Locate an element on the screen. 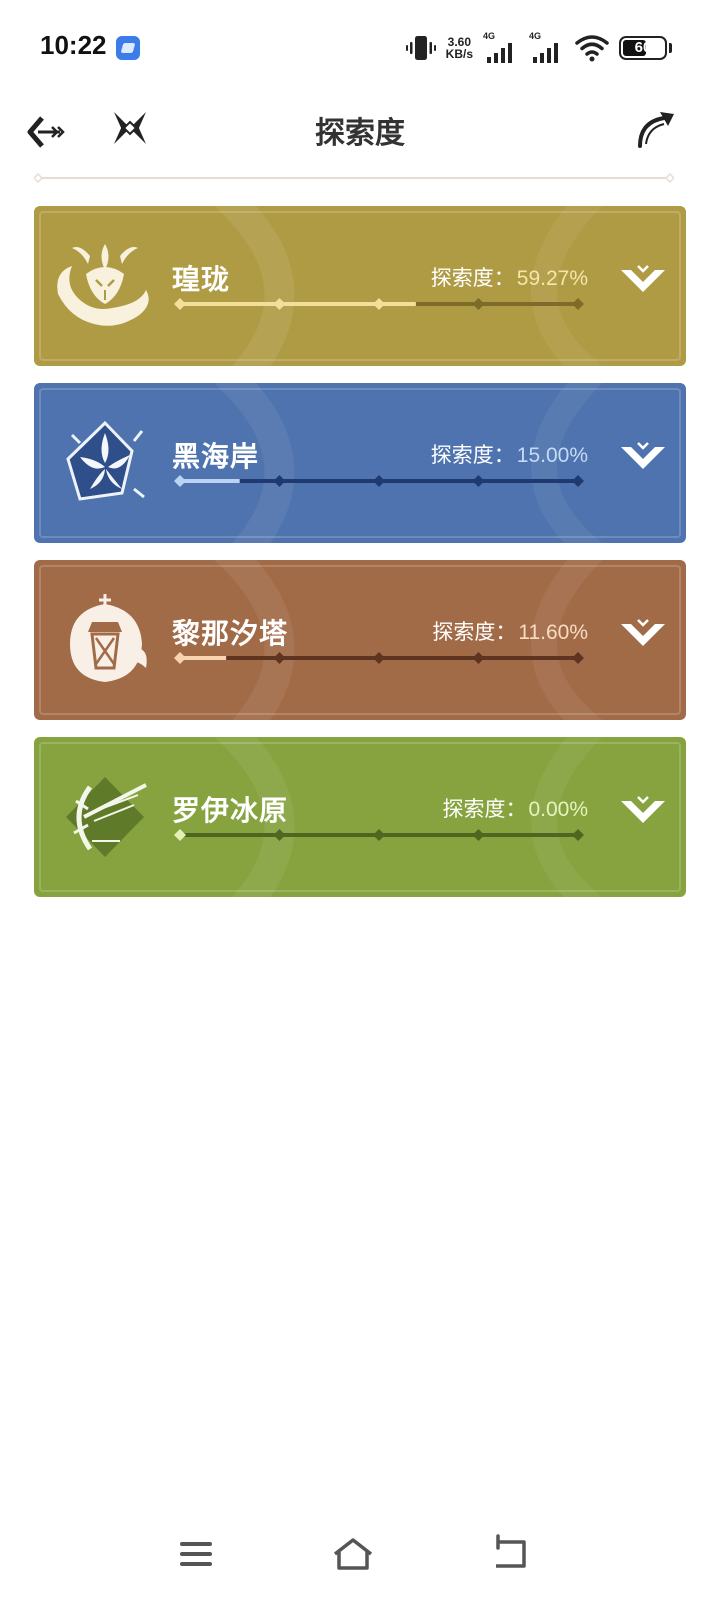  star-flower-emblem-icon is located at coordinates (105, 460).